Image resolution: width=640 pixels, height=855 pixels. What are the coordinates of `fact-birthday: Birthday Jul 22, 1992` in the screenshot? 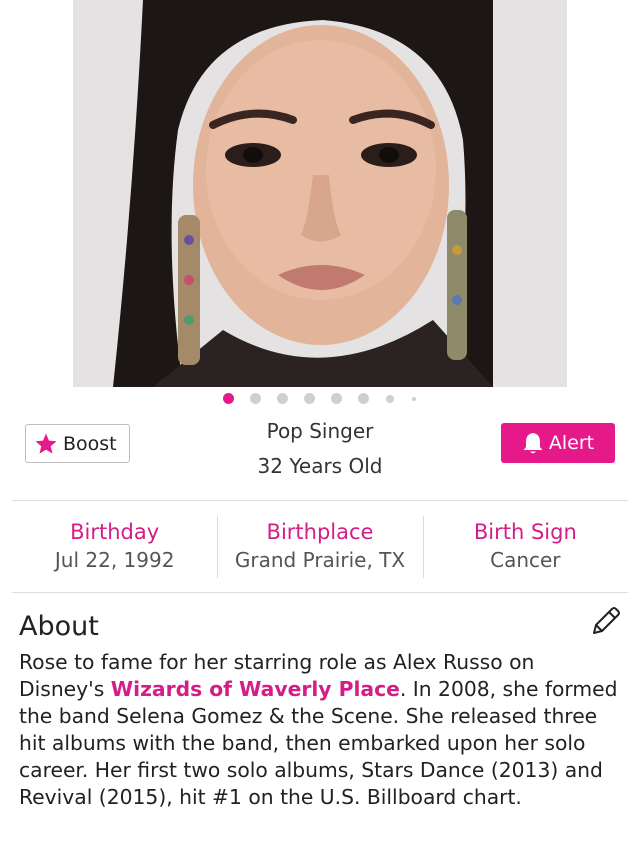 It's located at (114, 547).